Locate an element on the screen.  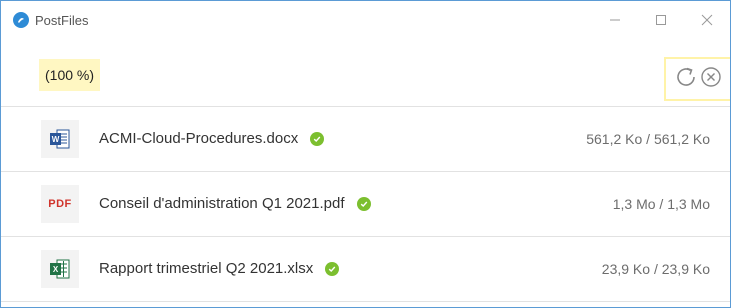
word-file-icon: W is located at coordinates (60, 139).